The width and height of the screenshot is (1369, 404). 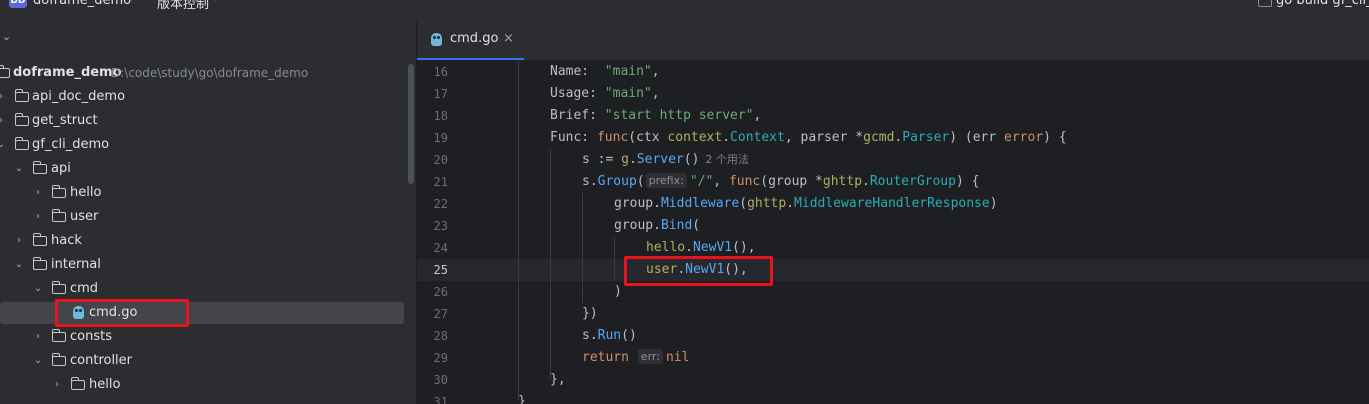 What do you see at coordinates (84, 288) in the screenshot?
I see `tree-item-label: cmd` at bounding box center [84, 288].